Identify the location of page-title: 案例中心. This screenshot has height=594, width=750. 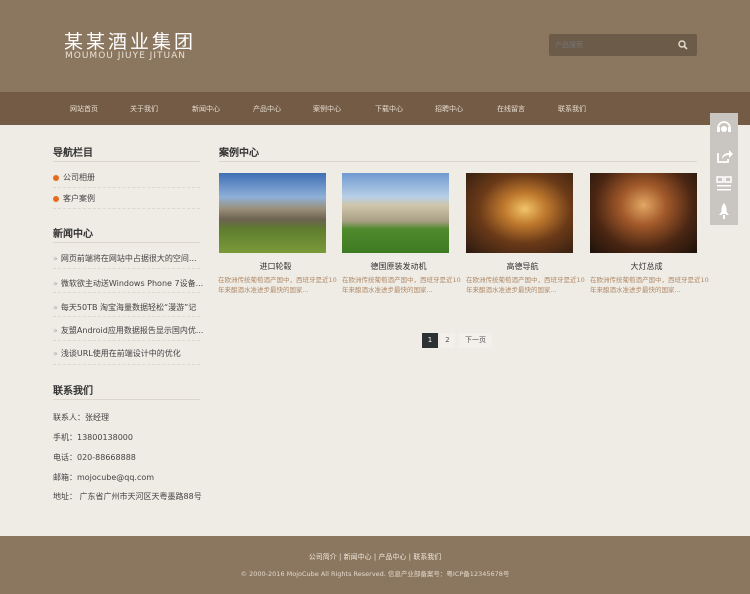
(239, 153).